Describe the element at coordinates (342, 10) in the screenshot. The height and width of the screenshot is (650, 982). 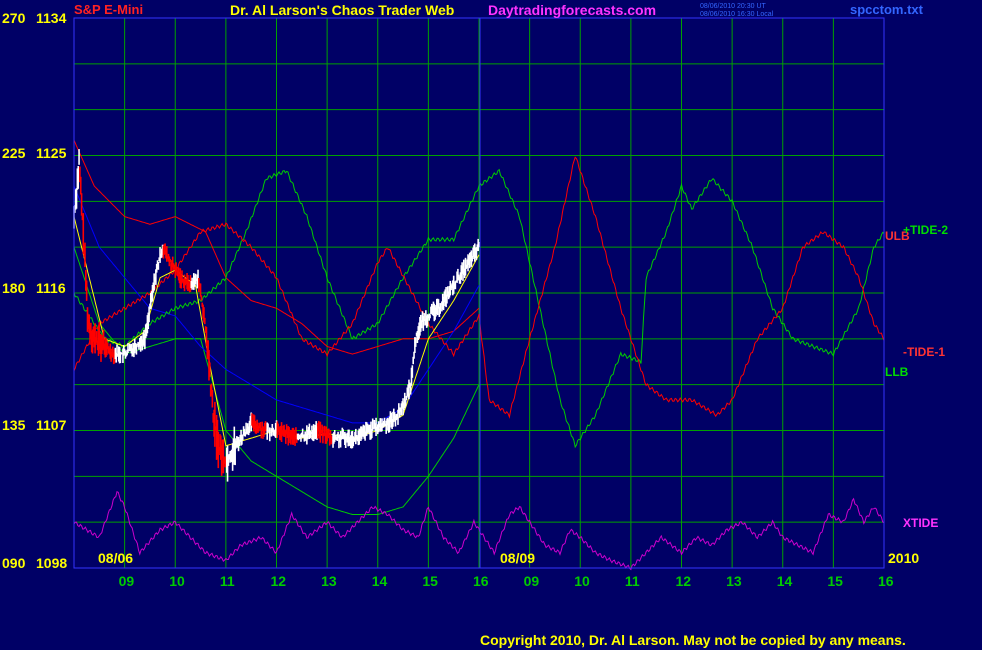
I see `chart-title: Dr. Al Larson's Chaos Trader Web` at that location.